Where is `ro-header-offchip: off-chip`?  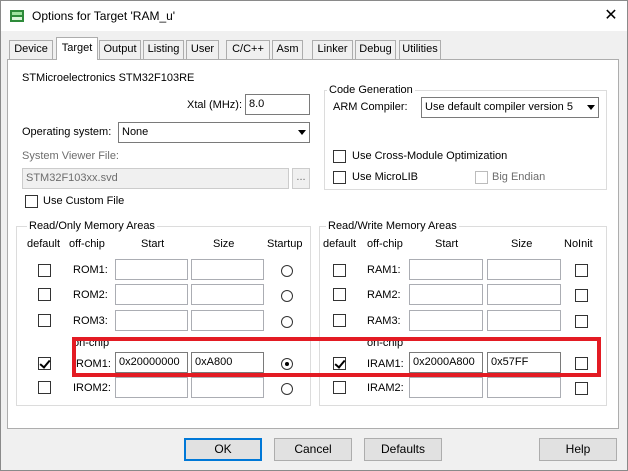
ro-header-offchip: off-chip is located at coordinates (87, 244).